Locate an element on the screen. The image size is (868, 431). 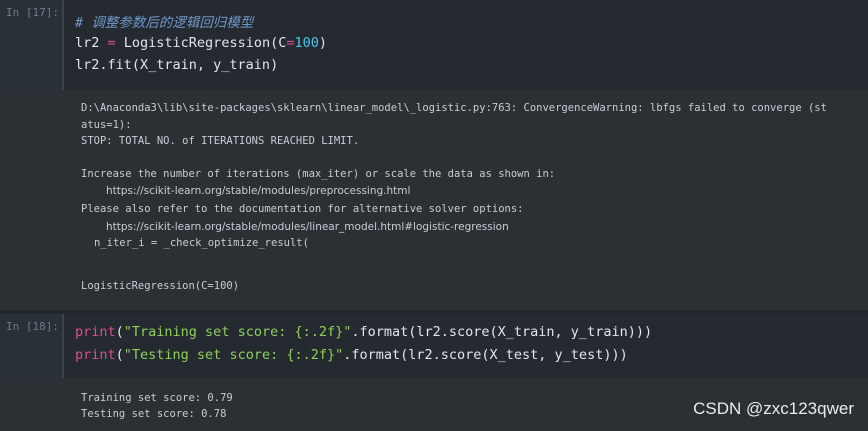
cell-prompt: In [17]: is located at coordinates (32, 12).